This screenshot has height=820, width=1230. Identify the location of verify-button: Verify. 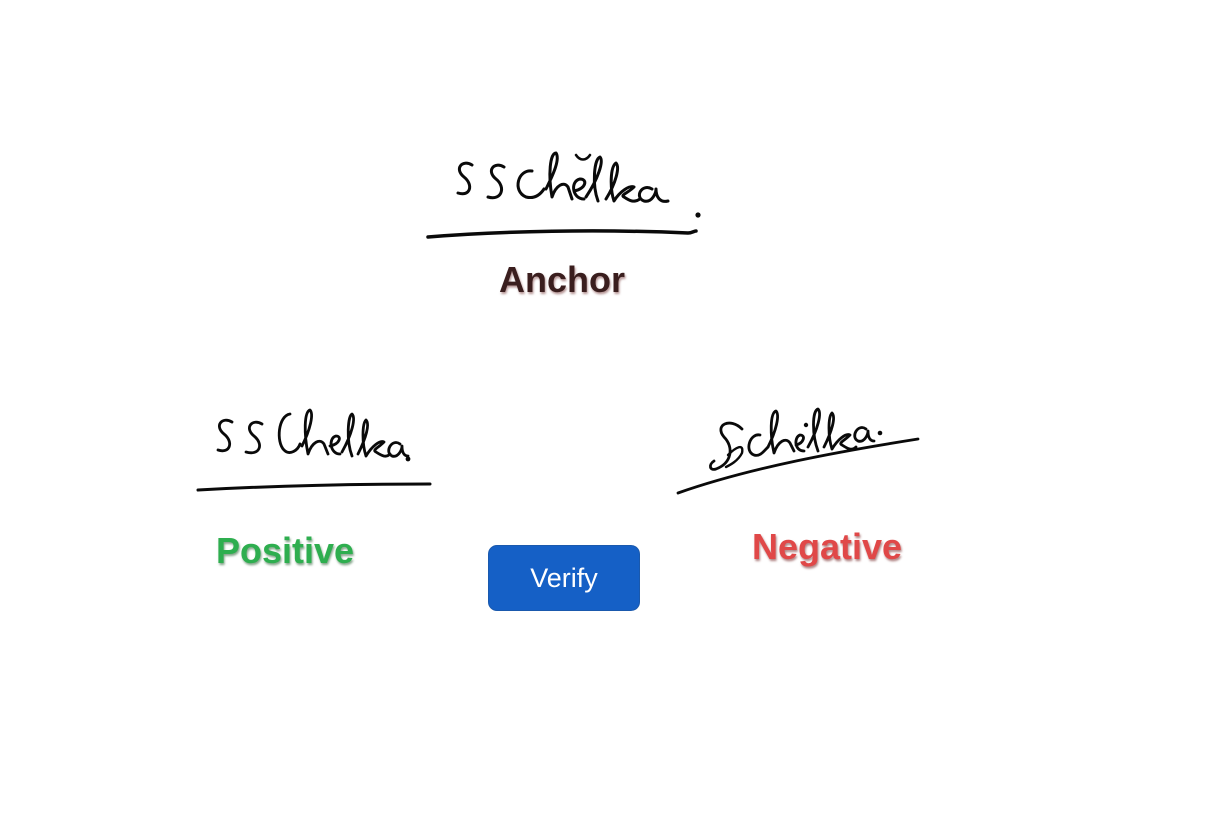
(564, 578).